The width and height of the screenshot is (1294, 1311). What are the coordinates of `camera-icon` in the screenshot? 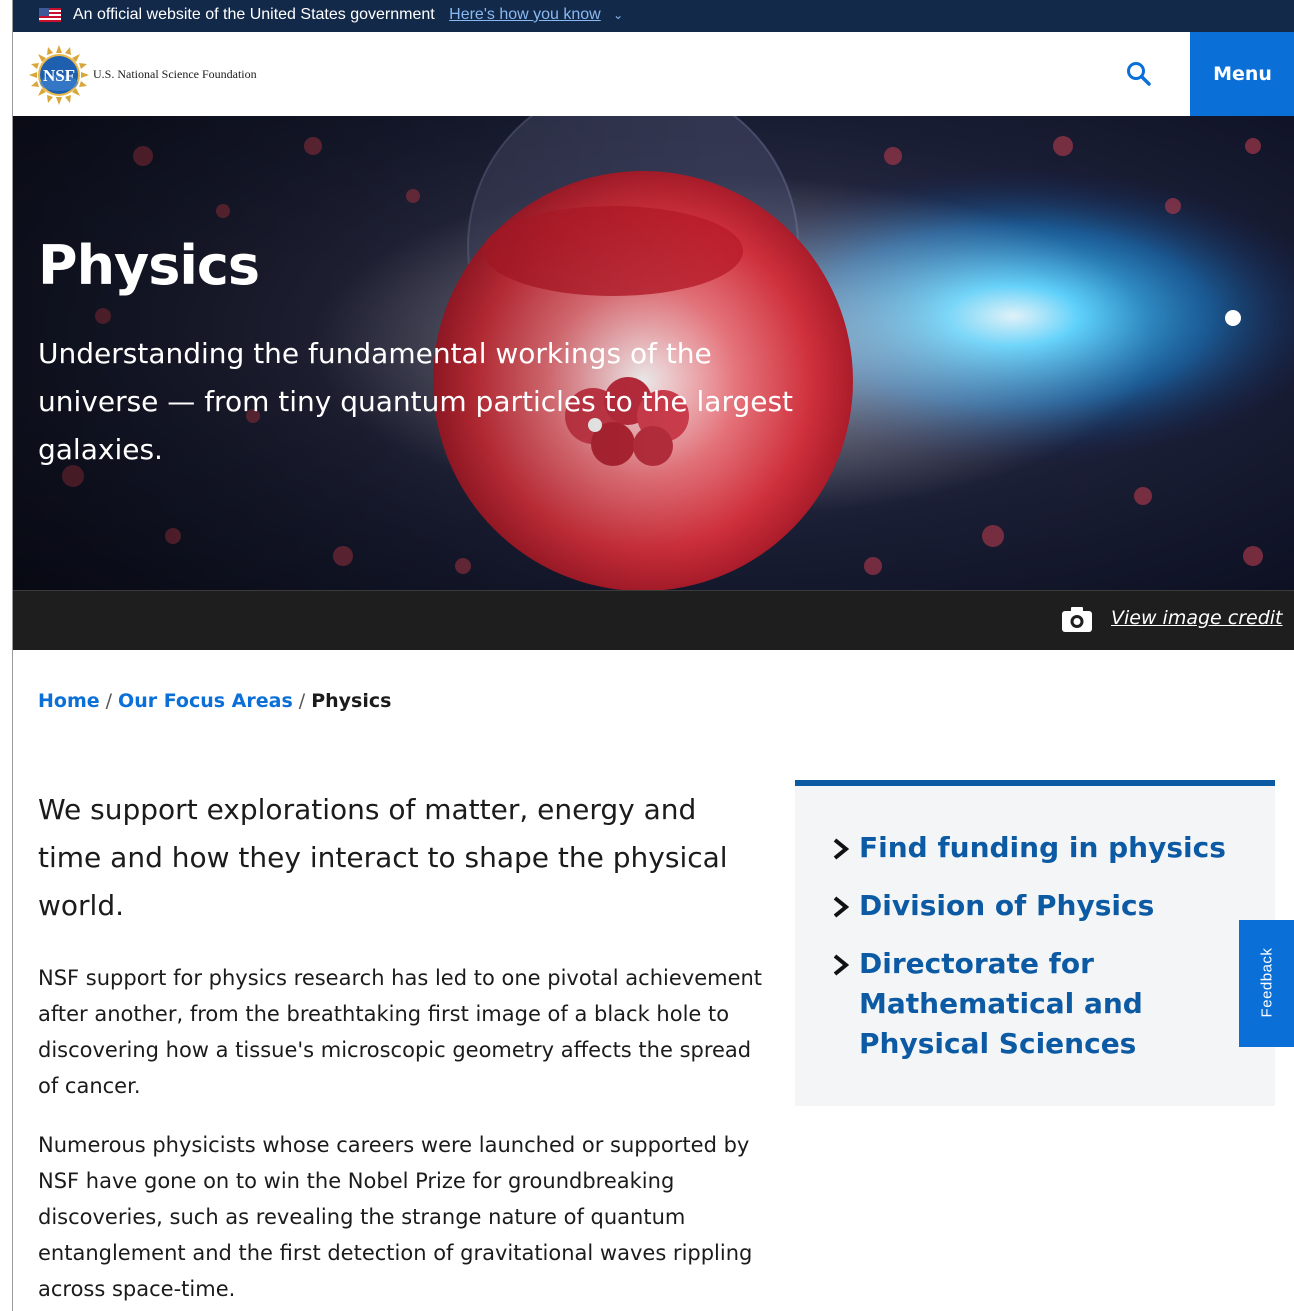 It's located at (1077, 619).